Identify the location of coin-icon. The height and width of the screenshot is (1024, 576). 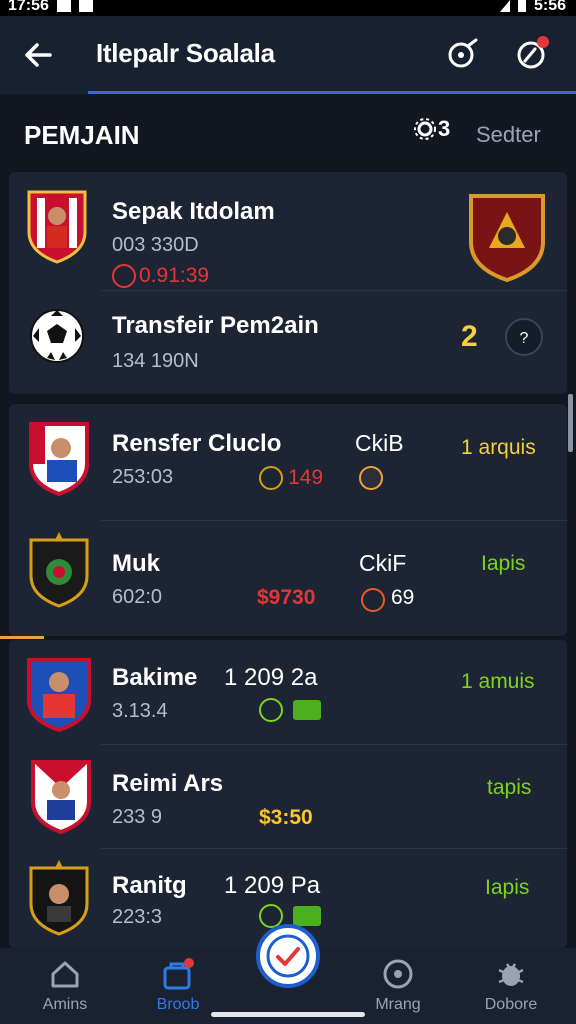
(271, 478).